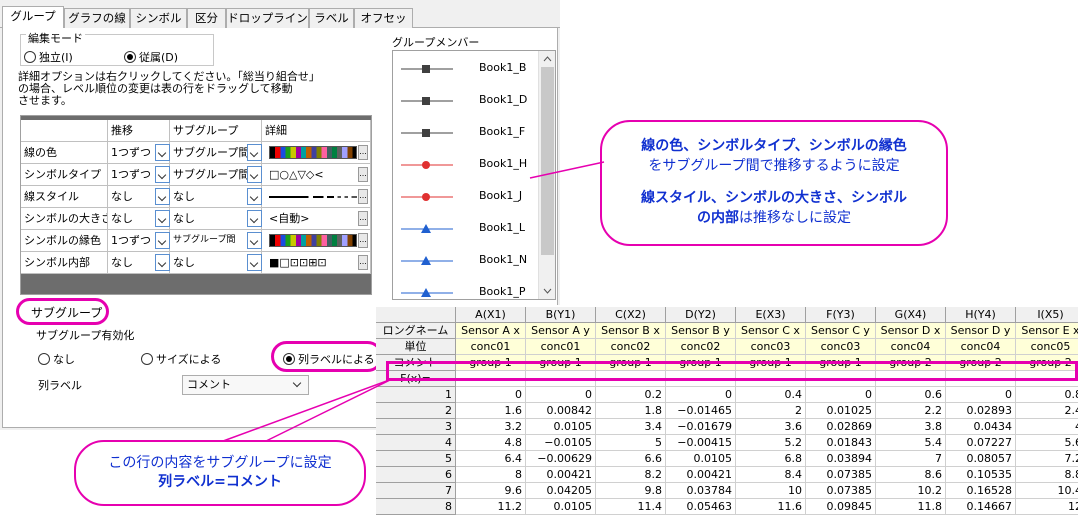 Image resolution: width=1078 pixels, height=519 pixels. What do you see at coordinates (567, 170) in the screenshot?
I see `top-callout-pointer` at bounding box center [567, 170].